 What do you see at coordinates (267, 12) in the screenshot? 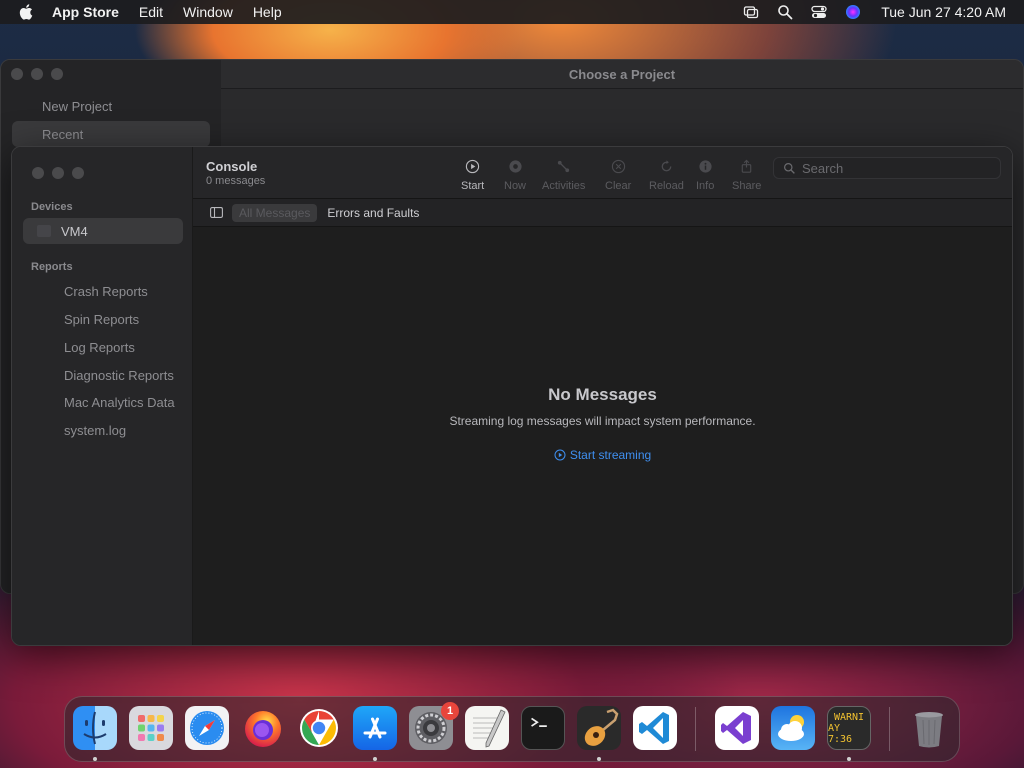
I see `menu-help: Help` at bounding box center [267, 12].